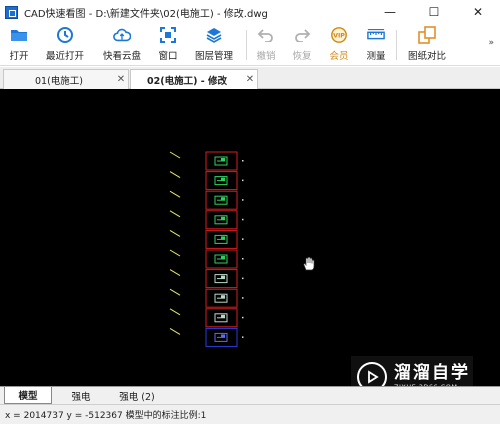 The image size is (500, 424). I want to click on redo-button: 恢复, so click(302, 45).